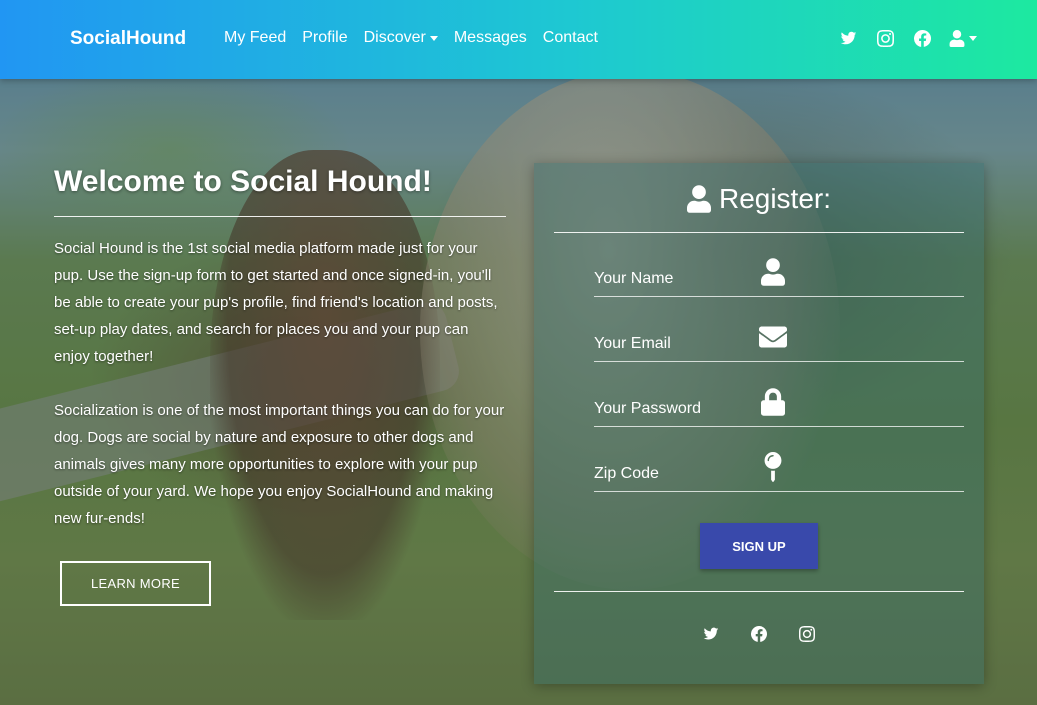 The image size is (1037, 705). I want to click on nav-link-discover-dropdown: Discover, so click(401, 38).